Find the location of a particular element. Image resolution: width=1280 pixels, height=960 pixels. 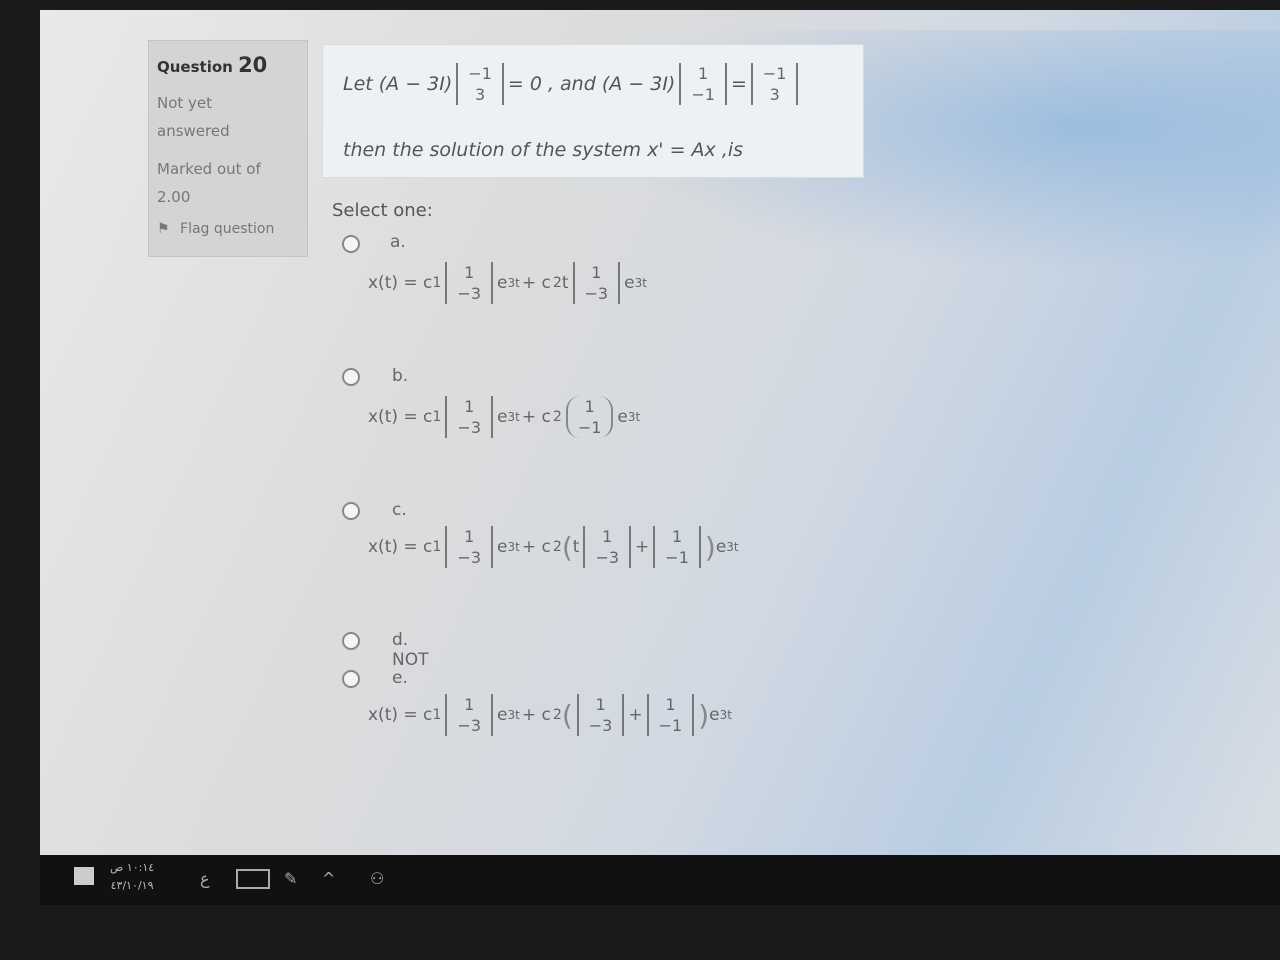

option-c-exp1: 3t is located at coordinates (513, 547).